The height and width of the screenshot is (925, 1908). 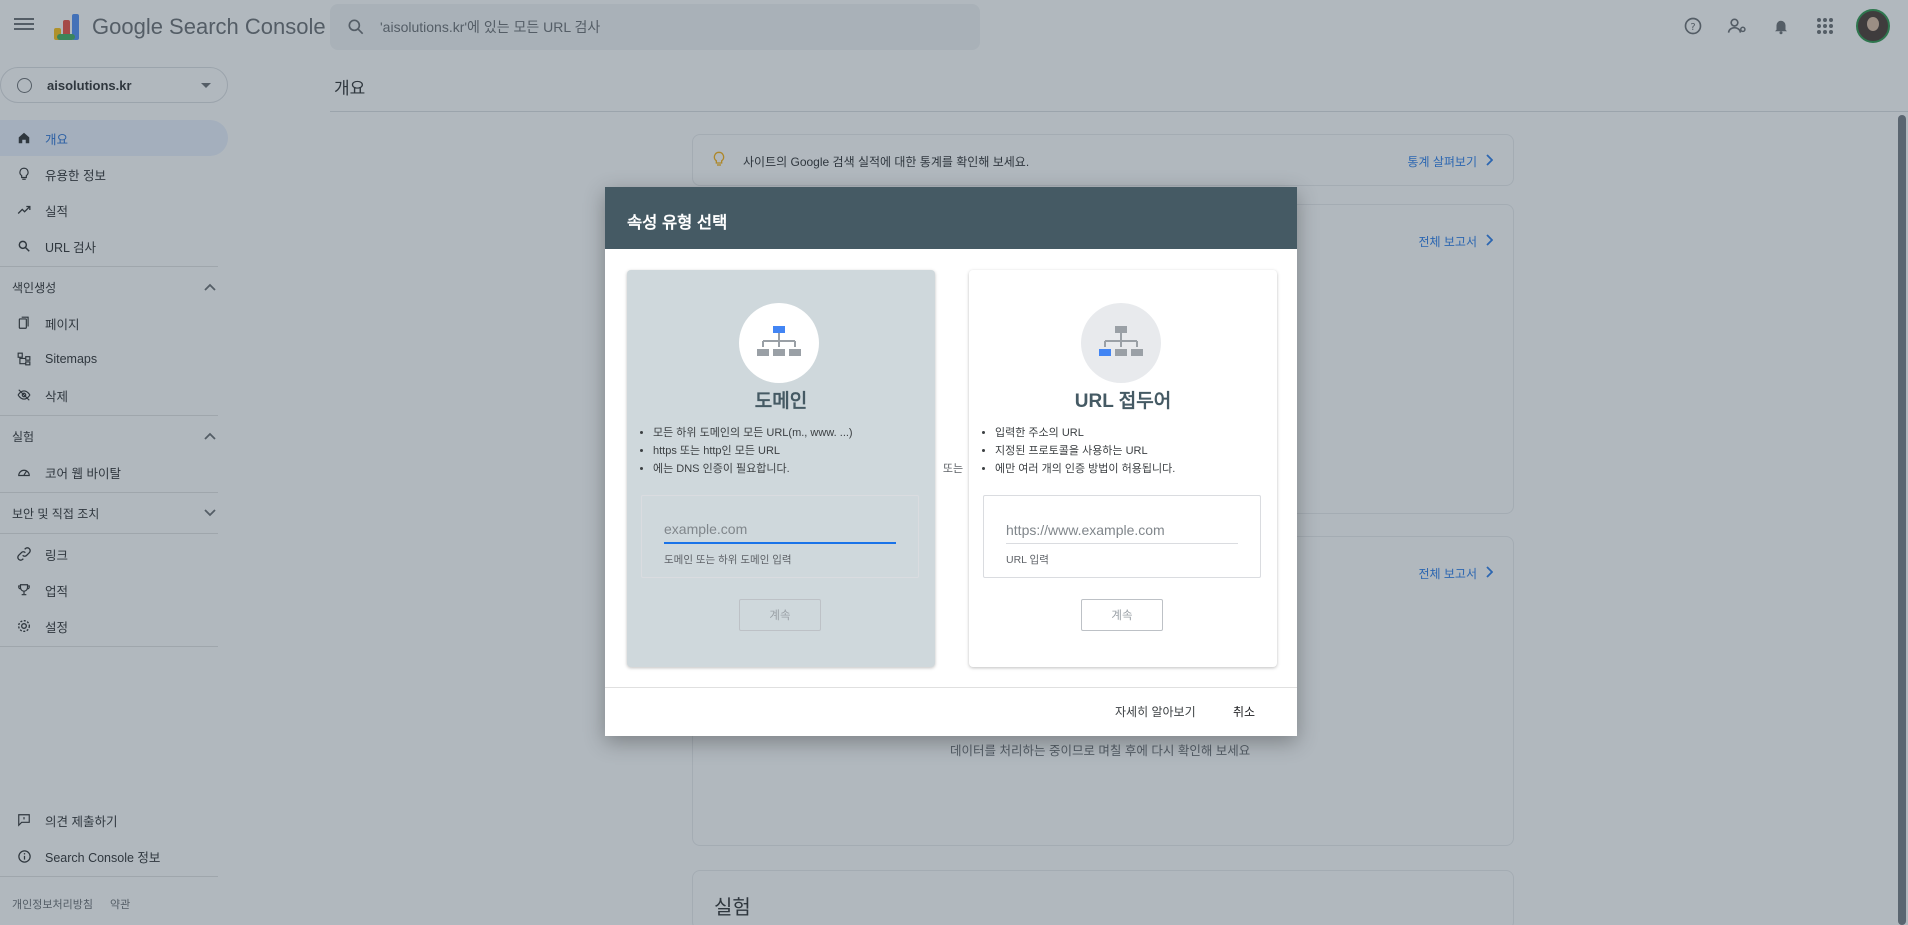 I want to click on learn-more-button: 자세히 알아보기, so click(x=1155, y=711).